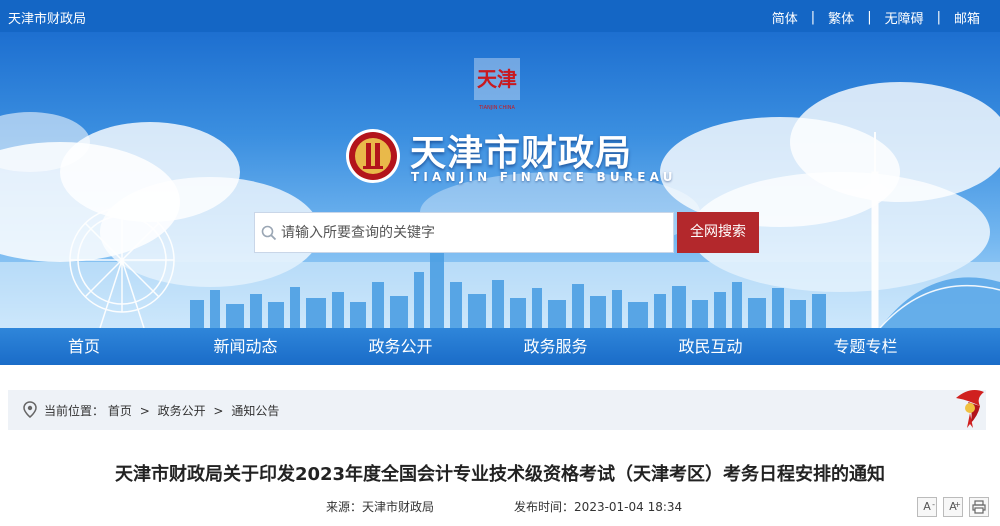  Describe the element at coordinates (544, 507) in the screenshot. I see `date-label: 发布时间：` at that location.